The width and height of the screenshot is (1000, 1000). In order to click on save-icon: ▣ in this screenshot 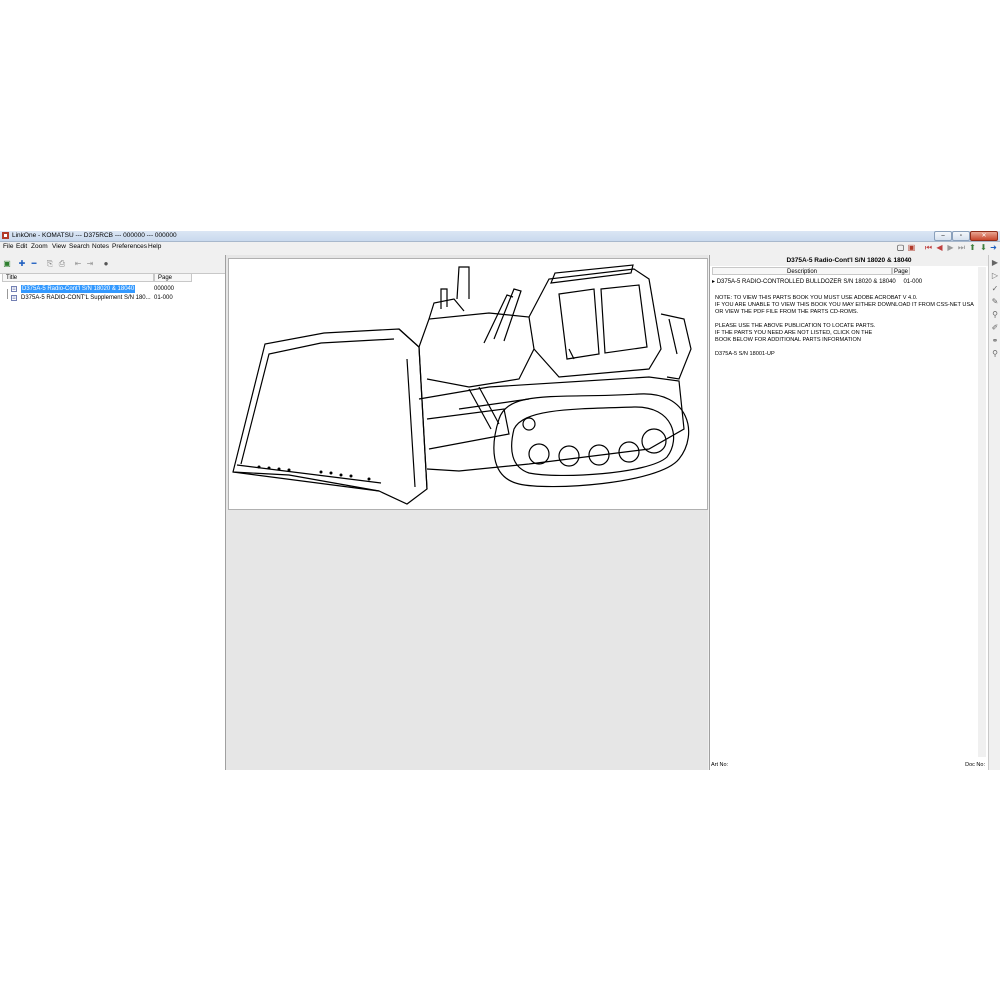, I will do `click(7, 264)`.